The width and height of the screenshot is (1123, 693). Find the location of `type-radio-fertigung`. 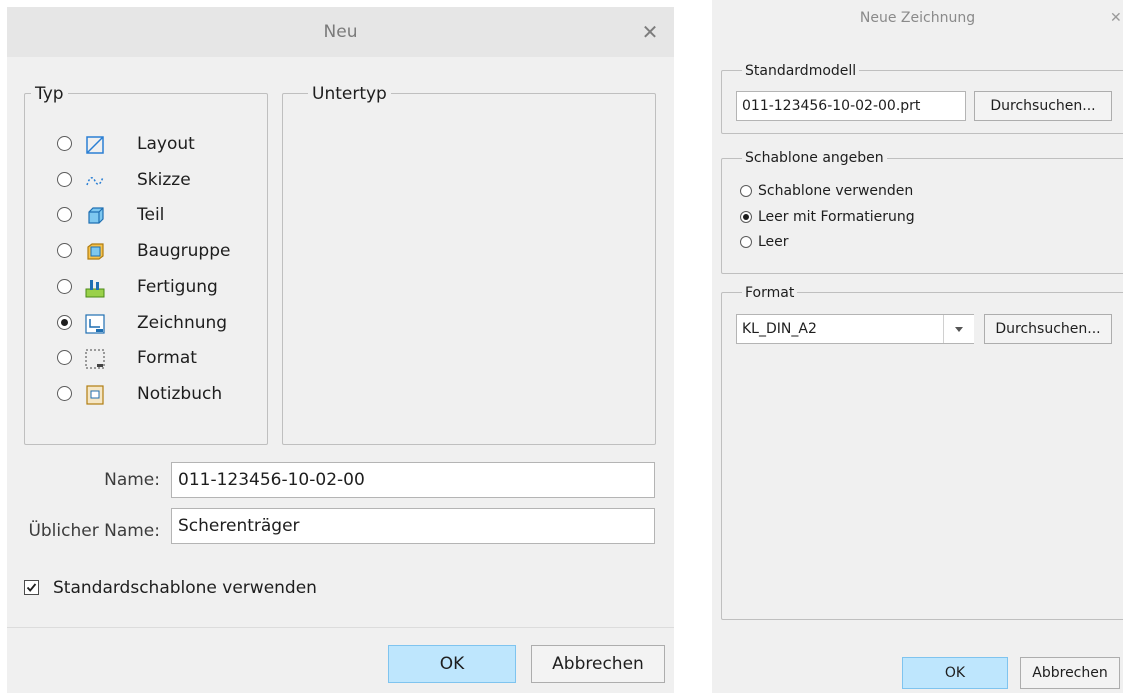

type-radio-fertigung is located at coordinates (64, 286).